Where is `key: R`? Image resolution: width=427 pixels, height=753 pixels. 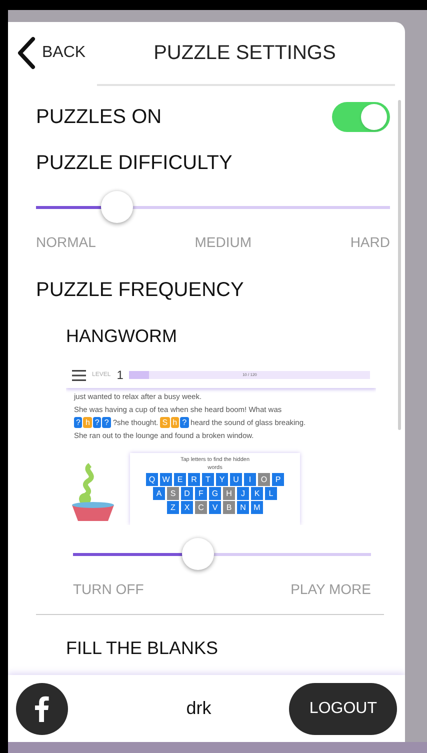
key: R is located at coordinates (194, 479).